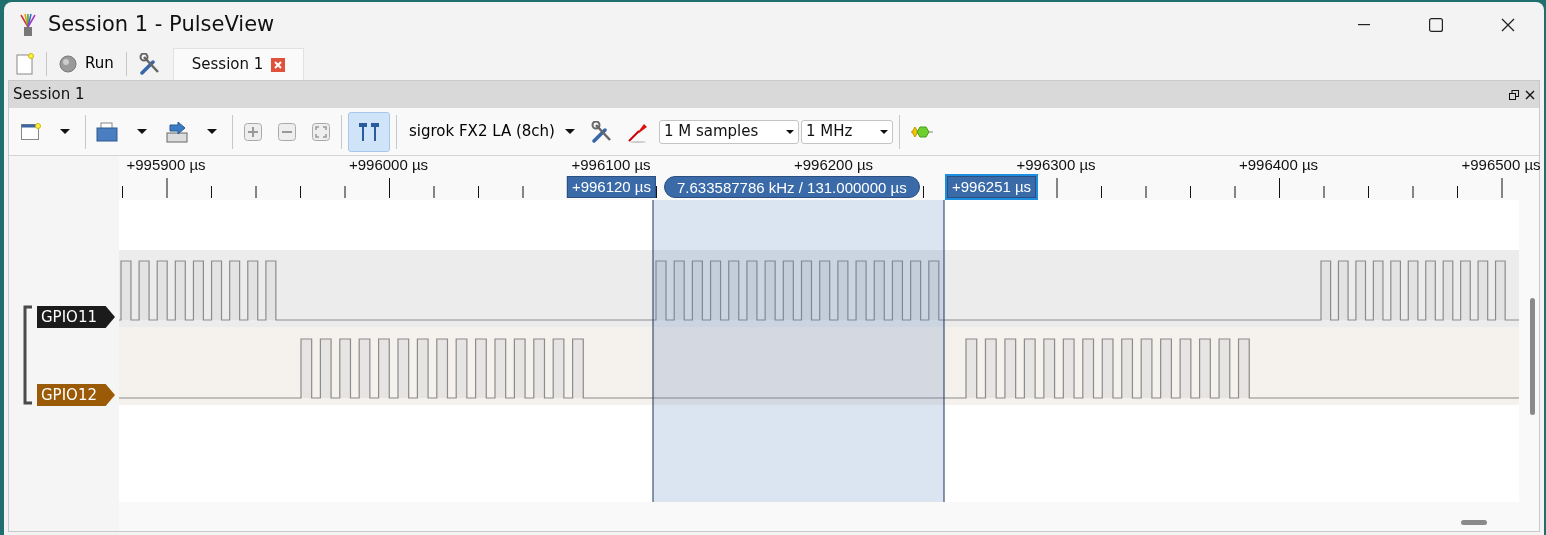 This screenshot has width=1546, height=535. Describe the element at coordinates (28, 24) in the screenshot. I see `app-icon` at that location.